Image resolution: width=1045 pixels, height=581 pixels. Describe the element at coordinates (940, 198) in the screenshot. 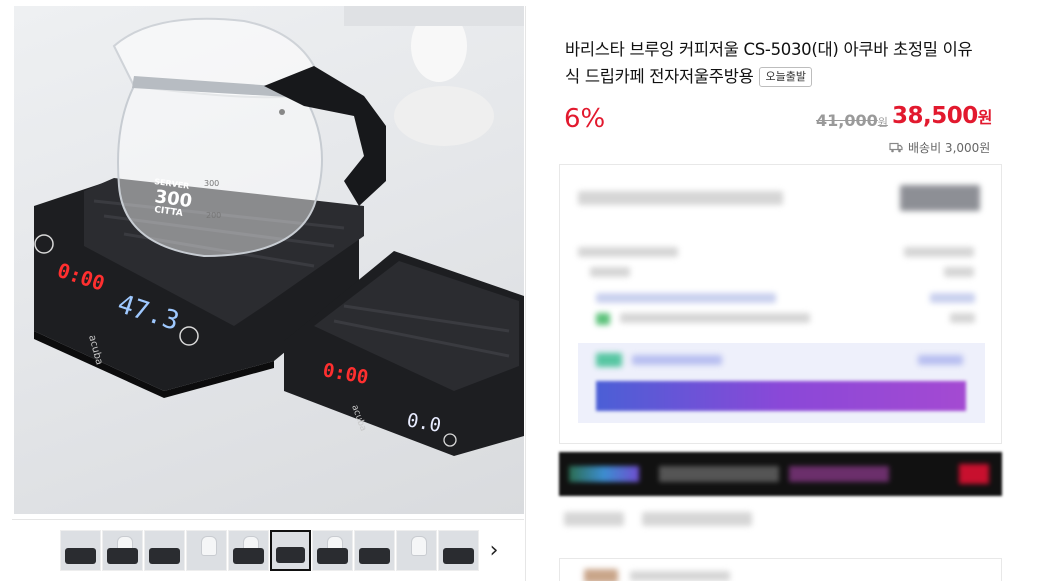

I see `blurred-button` at that location.